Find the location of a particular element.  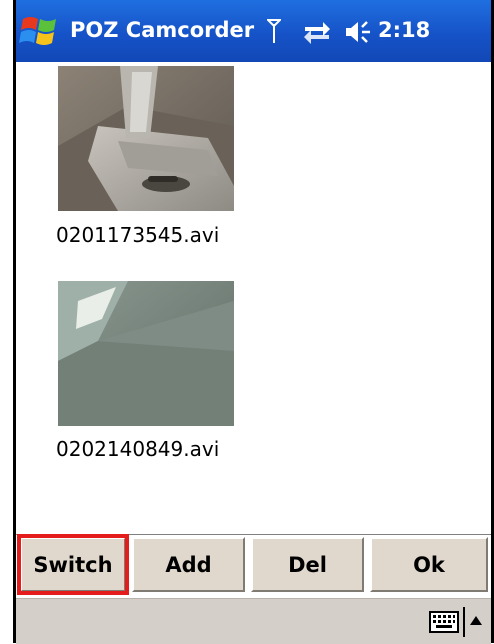

title-bar: POZ Camcorder 2:18 is located at coordinates (253, 31).